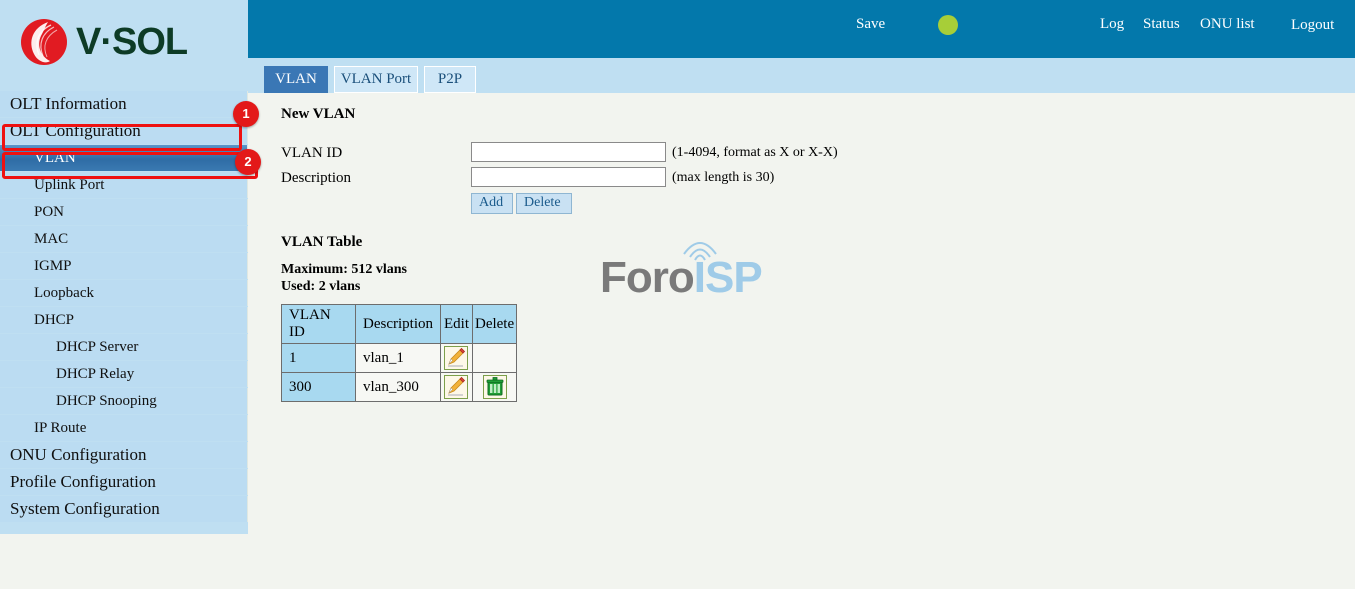 The height and width of the screenshot is (589, 1355). Describe the element at coordinates (124, 347) in the screenshot. I see `sidebar-item-dhcp-server: DHCP Server` at that location.